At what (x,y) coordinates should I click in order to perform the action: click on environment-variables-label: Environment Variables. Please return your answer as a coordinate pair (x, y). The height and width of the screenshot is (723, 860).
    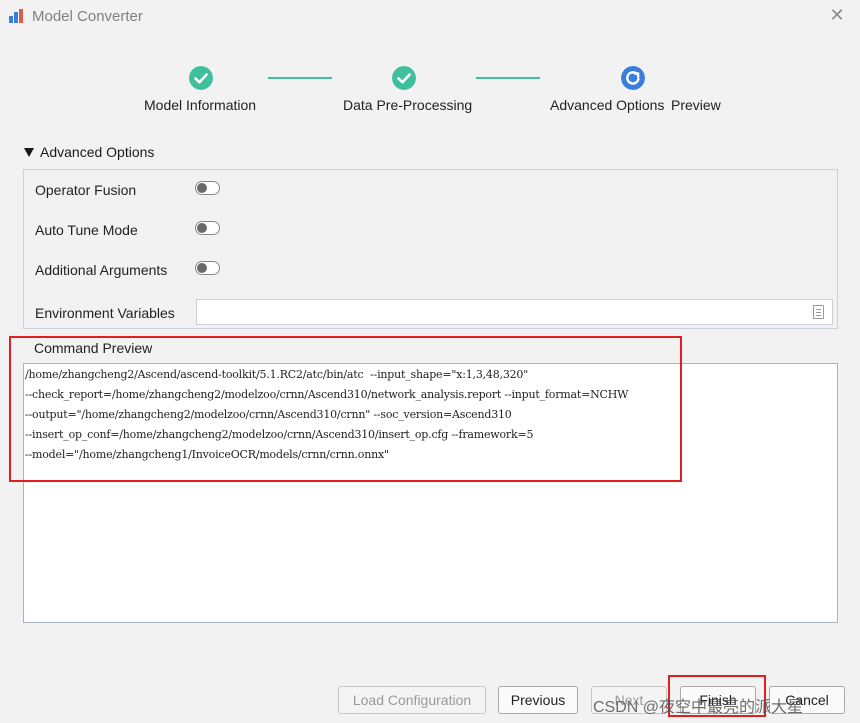
    Looking at the image, I should click on (105, 313).